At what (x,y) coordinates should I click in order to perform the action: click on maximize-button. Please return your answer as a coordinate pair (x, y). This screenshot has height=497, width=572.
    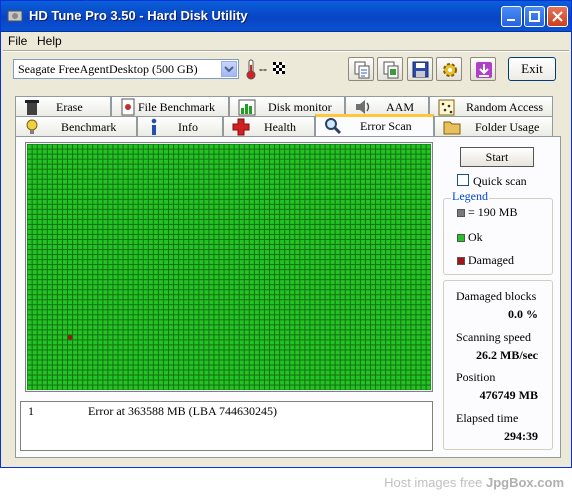
    Looking at the image, I should click on (534, 16).